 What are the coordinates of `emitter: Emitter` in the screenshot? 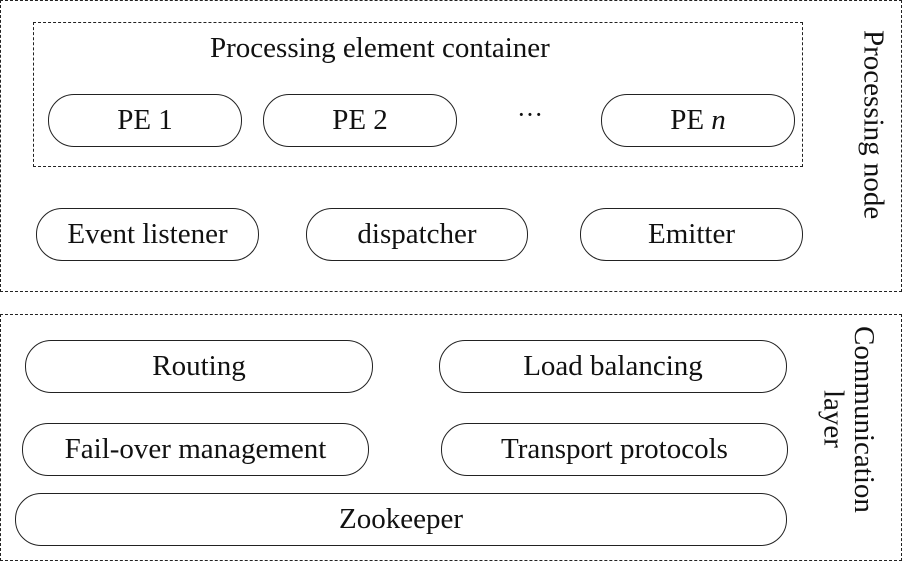 It's located at (691, 234).